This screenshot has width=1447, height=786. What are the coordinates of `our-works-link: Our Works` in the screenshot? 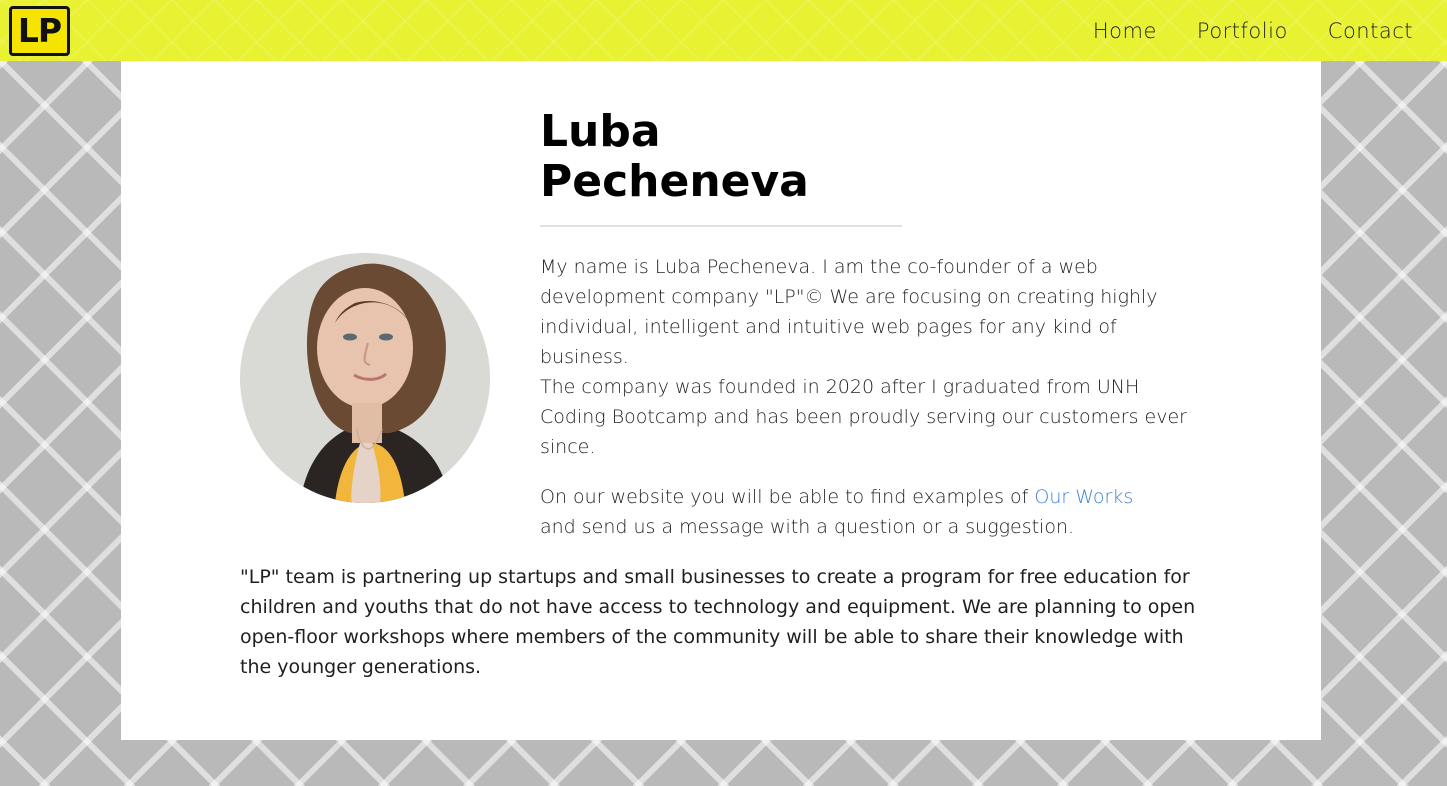 It's located at (1083, 497).